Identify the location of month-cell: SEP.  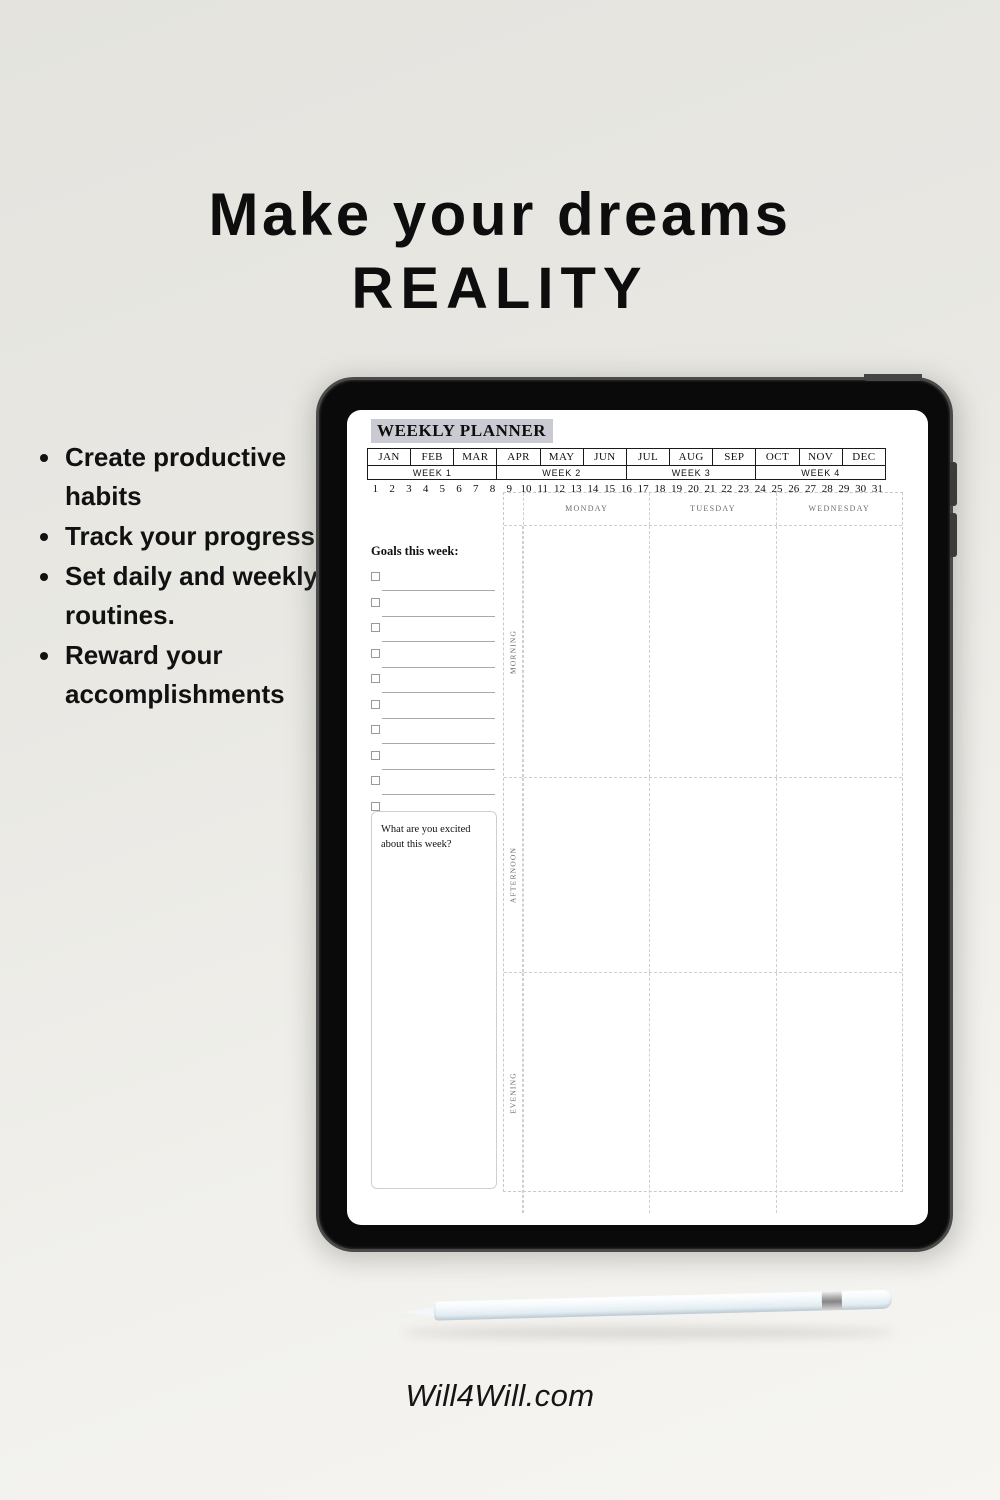
(734, 457).